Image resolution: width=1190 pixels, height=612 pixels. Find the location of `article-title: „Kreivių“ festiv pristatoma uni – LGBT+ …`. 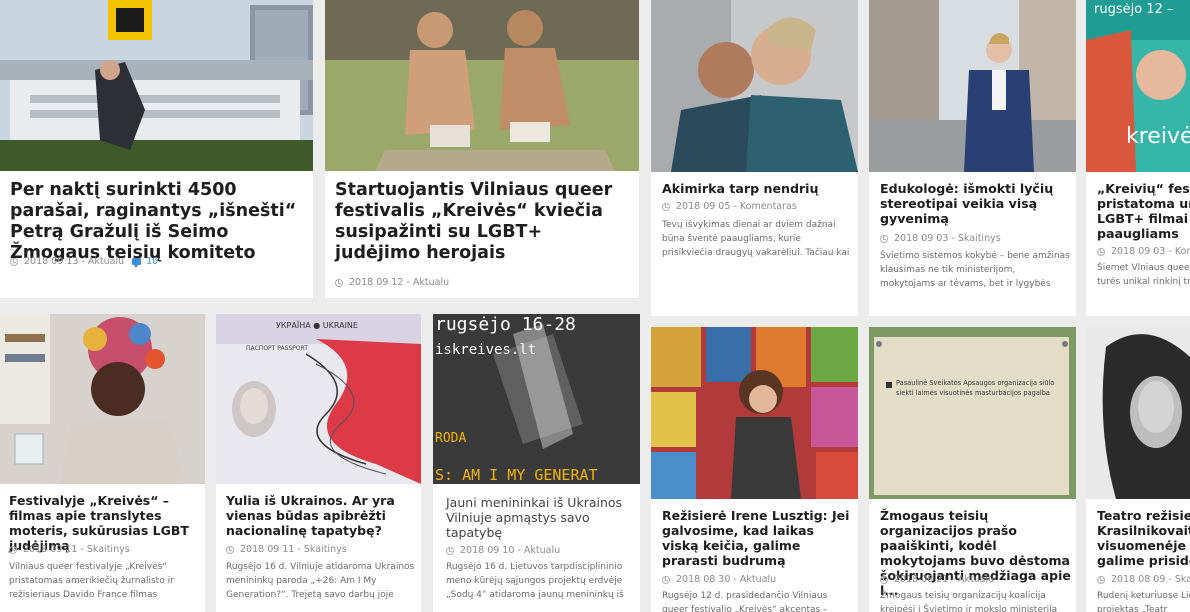

article-title: „Kreivių“ festiv pristatoma uni – LGBT+ … is located at coordinates (1143, 211).